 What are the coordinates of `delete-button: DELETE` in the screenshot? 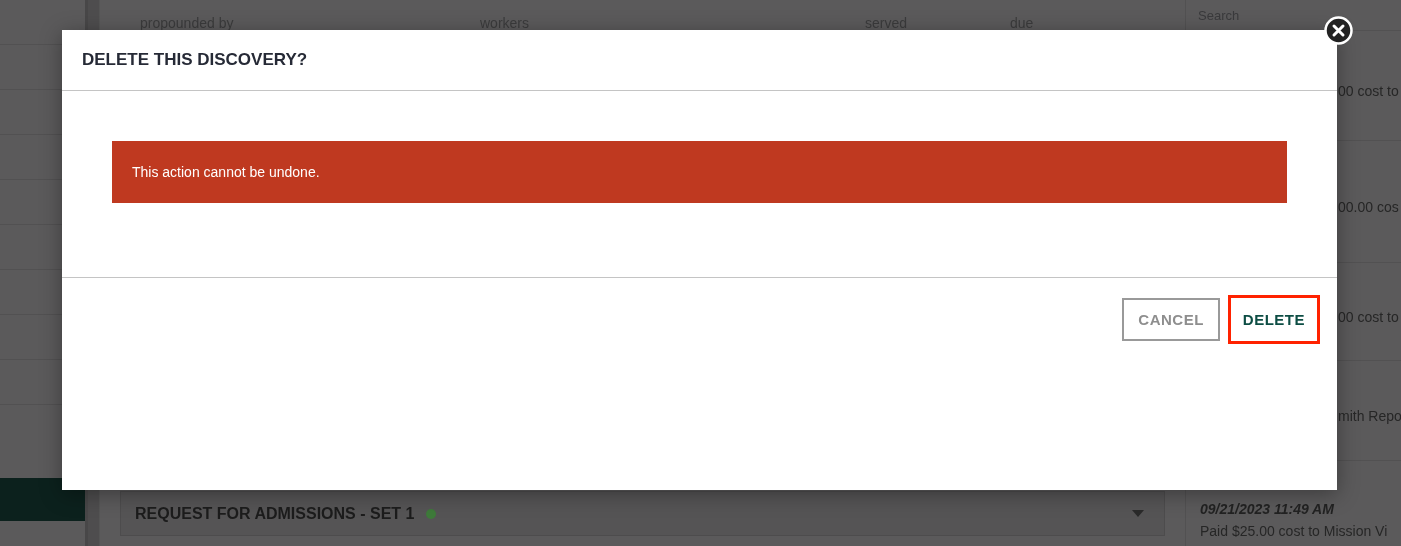 It's located at (1273, 319).